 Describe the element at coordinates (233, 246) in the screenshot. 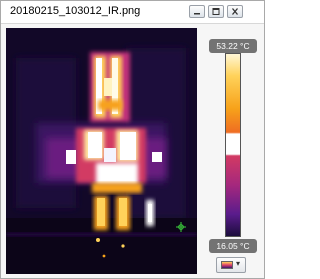

I see `min-temp-label: 16.05 °C` at that location.